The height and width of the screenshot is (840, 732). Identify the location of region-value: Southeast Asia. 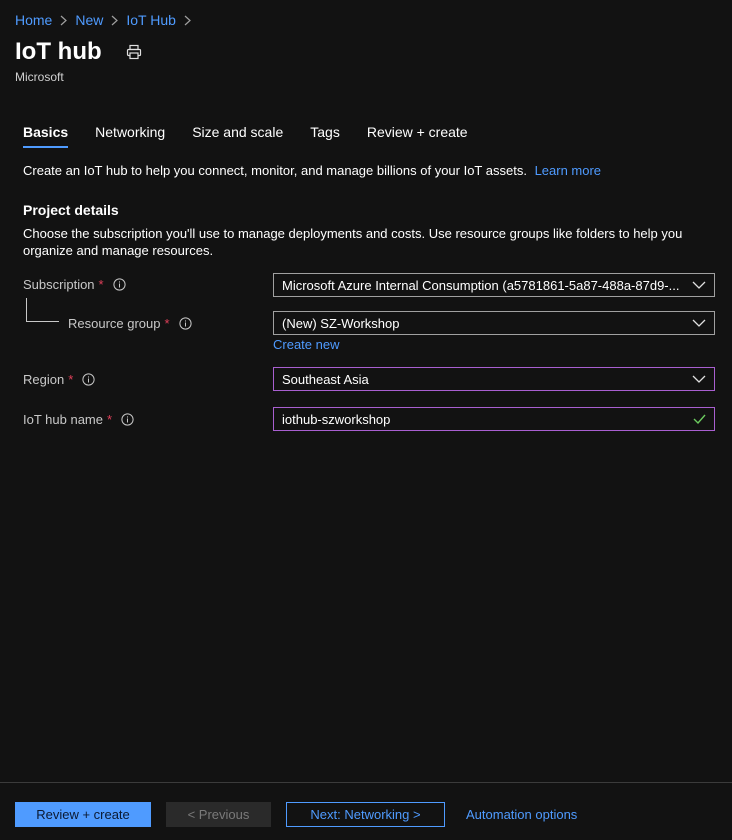
(325, 379).